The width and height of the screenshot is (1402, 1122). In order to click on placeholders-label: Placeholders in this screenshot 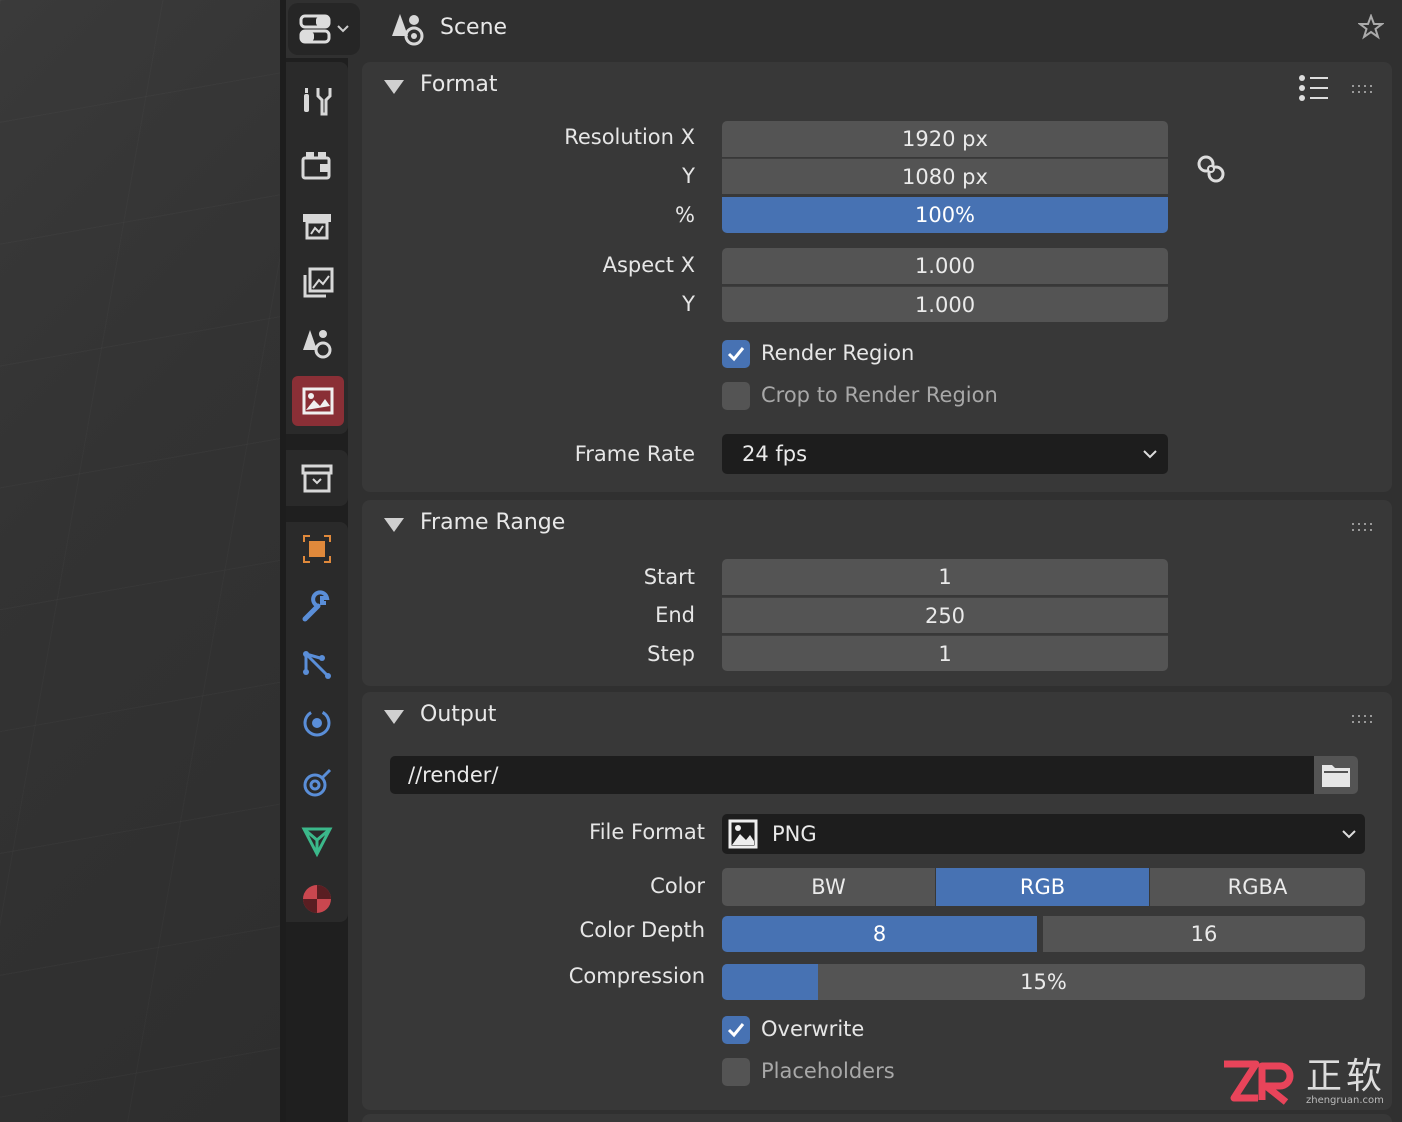, I will do `click(828, 1071)`.